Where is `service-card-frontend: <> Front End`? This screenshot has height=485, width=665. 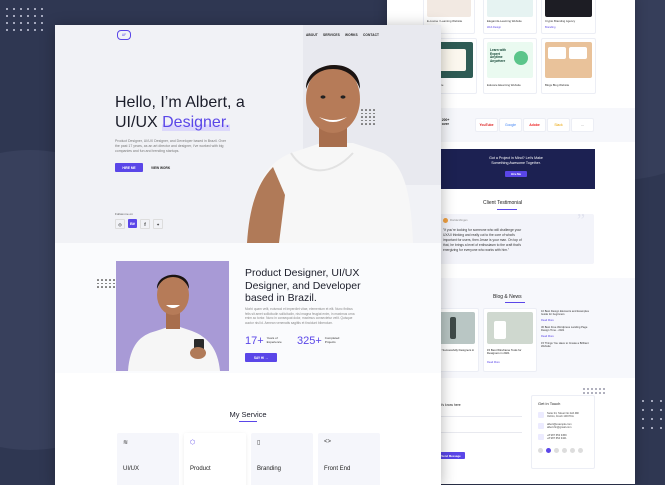 service-card-frontend: <> Front End is located at coordinates (349, 459).